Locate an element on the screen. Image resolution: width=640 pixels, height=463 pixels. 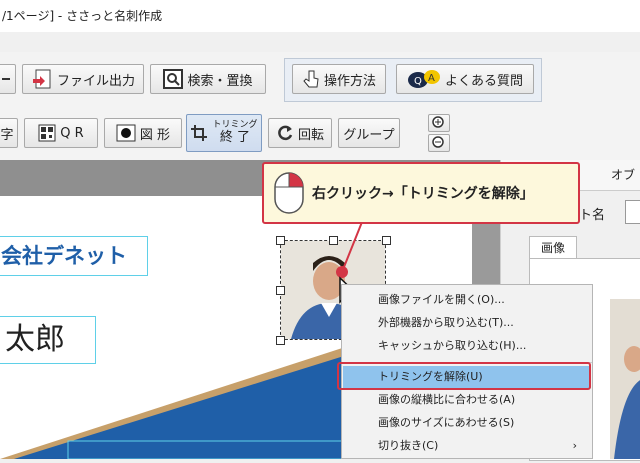
tab-image: 画像 is located at coordinates (553, 247).